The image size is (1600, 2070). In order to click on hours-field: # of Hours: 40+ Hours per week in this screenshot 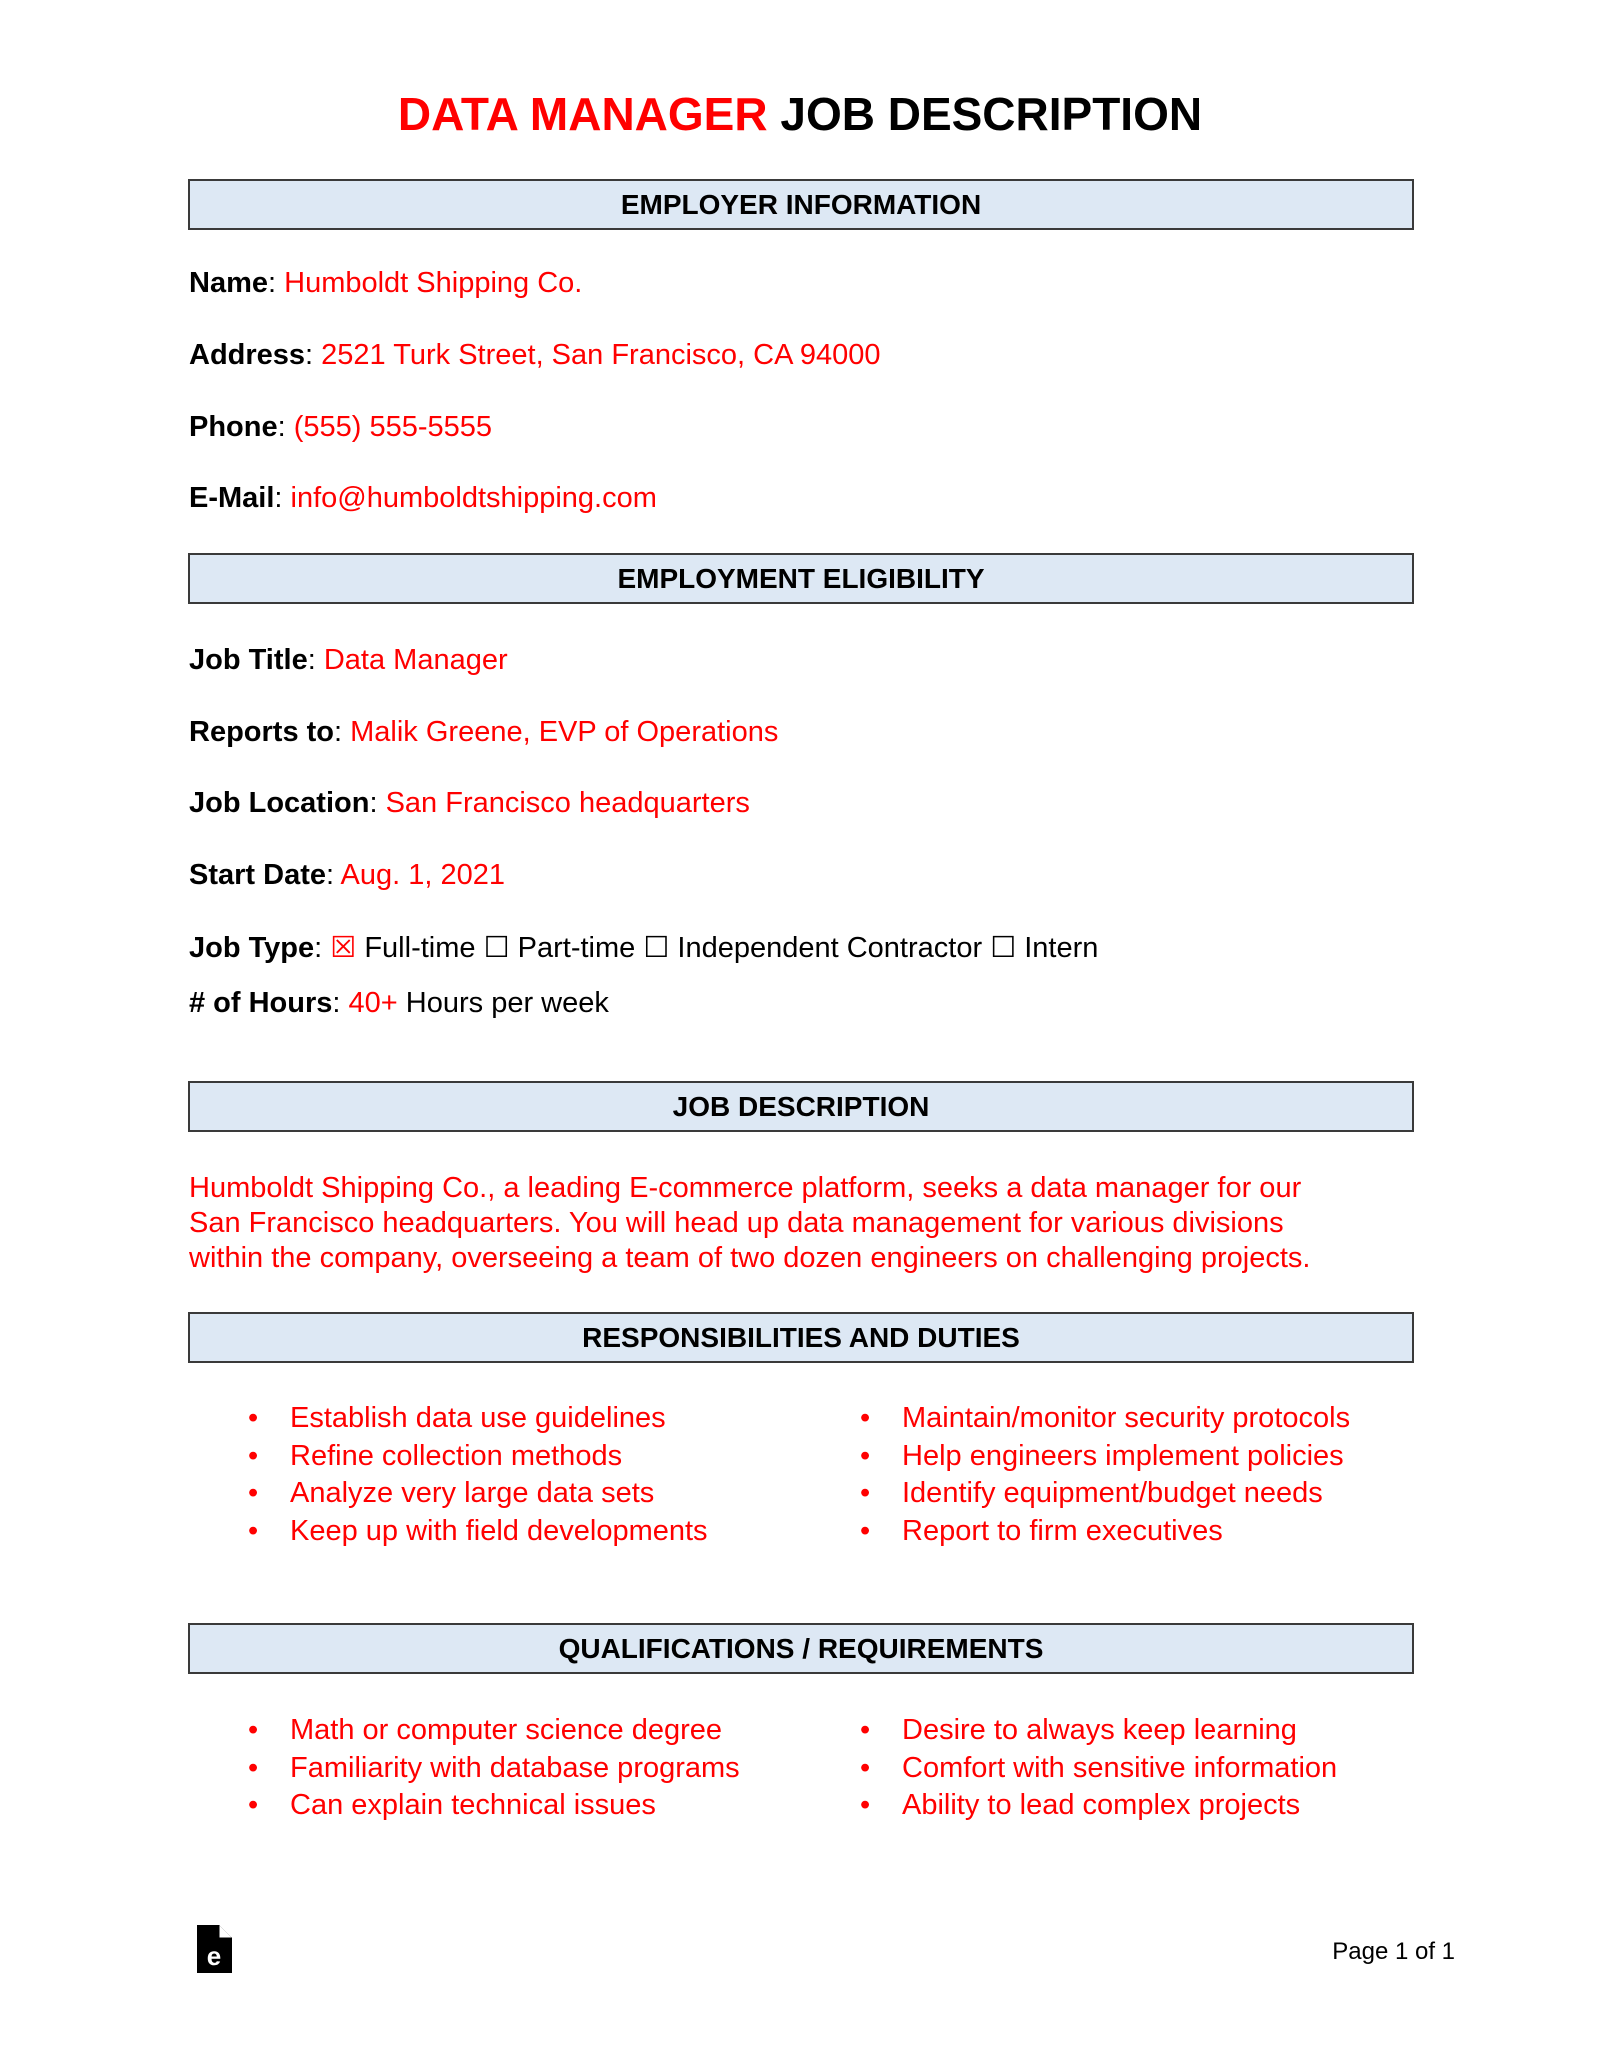, I will do `click(399, 1003)`.